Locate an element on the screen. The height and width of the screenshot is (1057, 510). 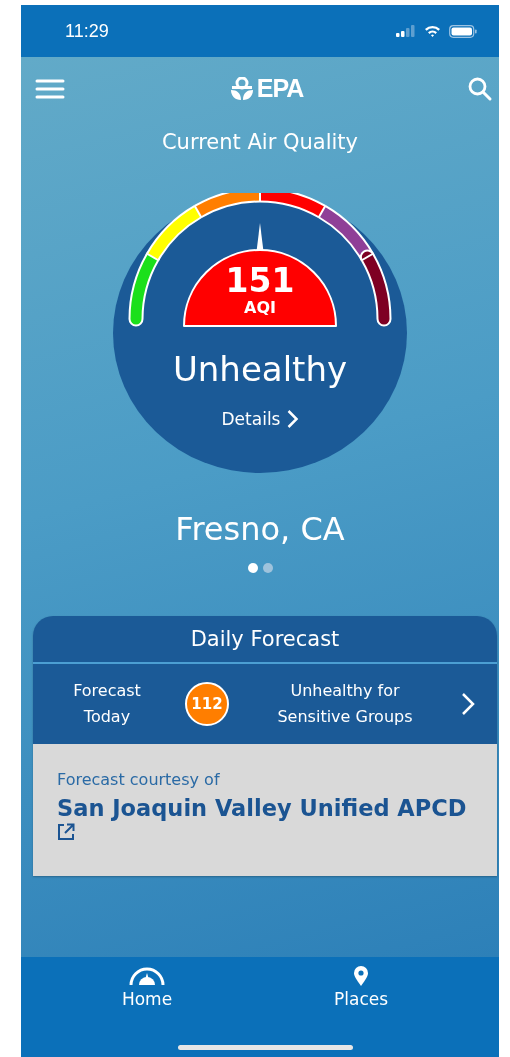
battery-icon is located at coordinates (463, 31).